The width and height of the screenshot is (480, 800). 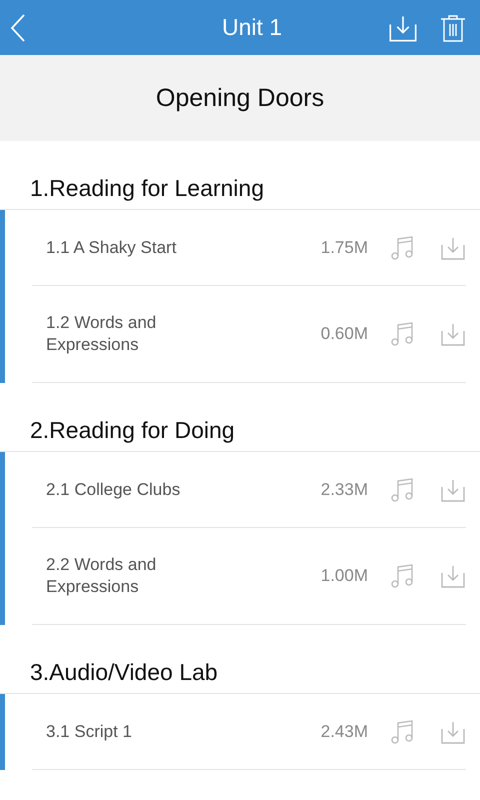 I want to click on file-size: 1.00M, so click(x=344, y=576).